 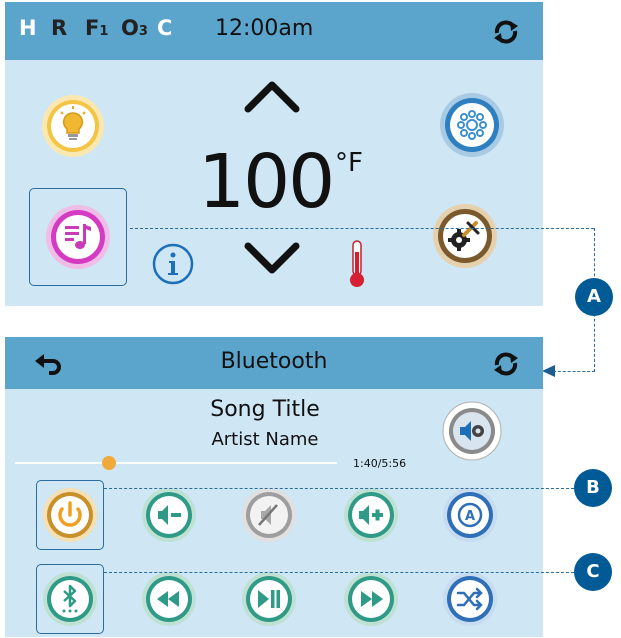 What do you see at coordinates (109, 463) in the screenshot?
I see `progress-thumb` at bounding box center [109, 463].